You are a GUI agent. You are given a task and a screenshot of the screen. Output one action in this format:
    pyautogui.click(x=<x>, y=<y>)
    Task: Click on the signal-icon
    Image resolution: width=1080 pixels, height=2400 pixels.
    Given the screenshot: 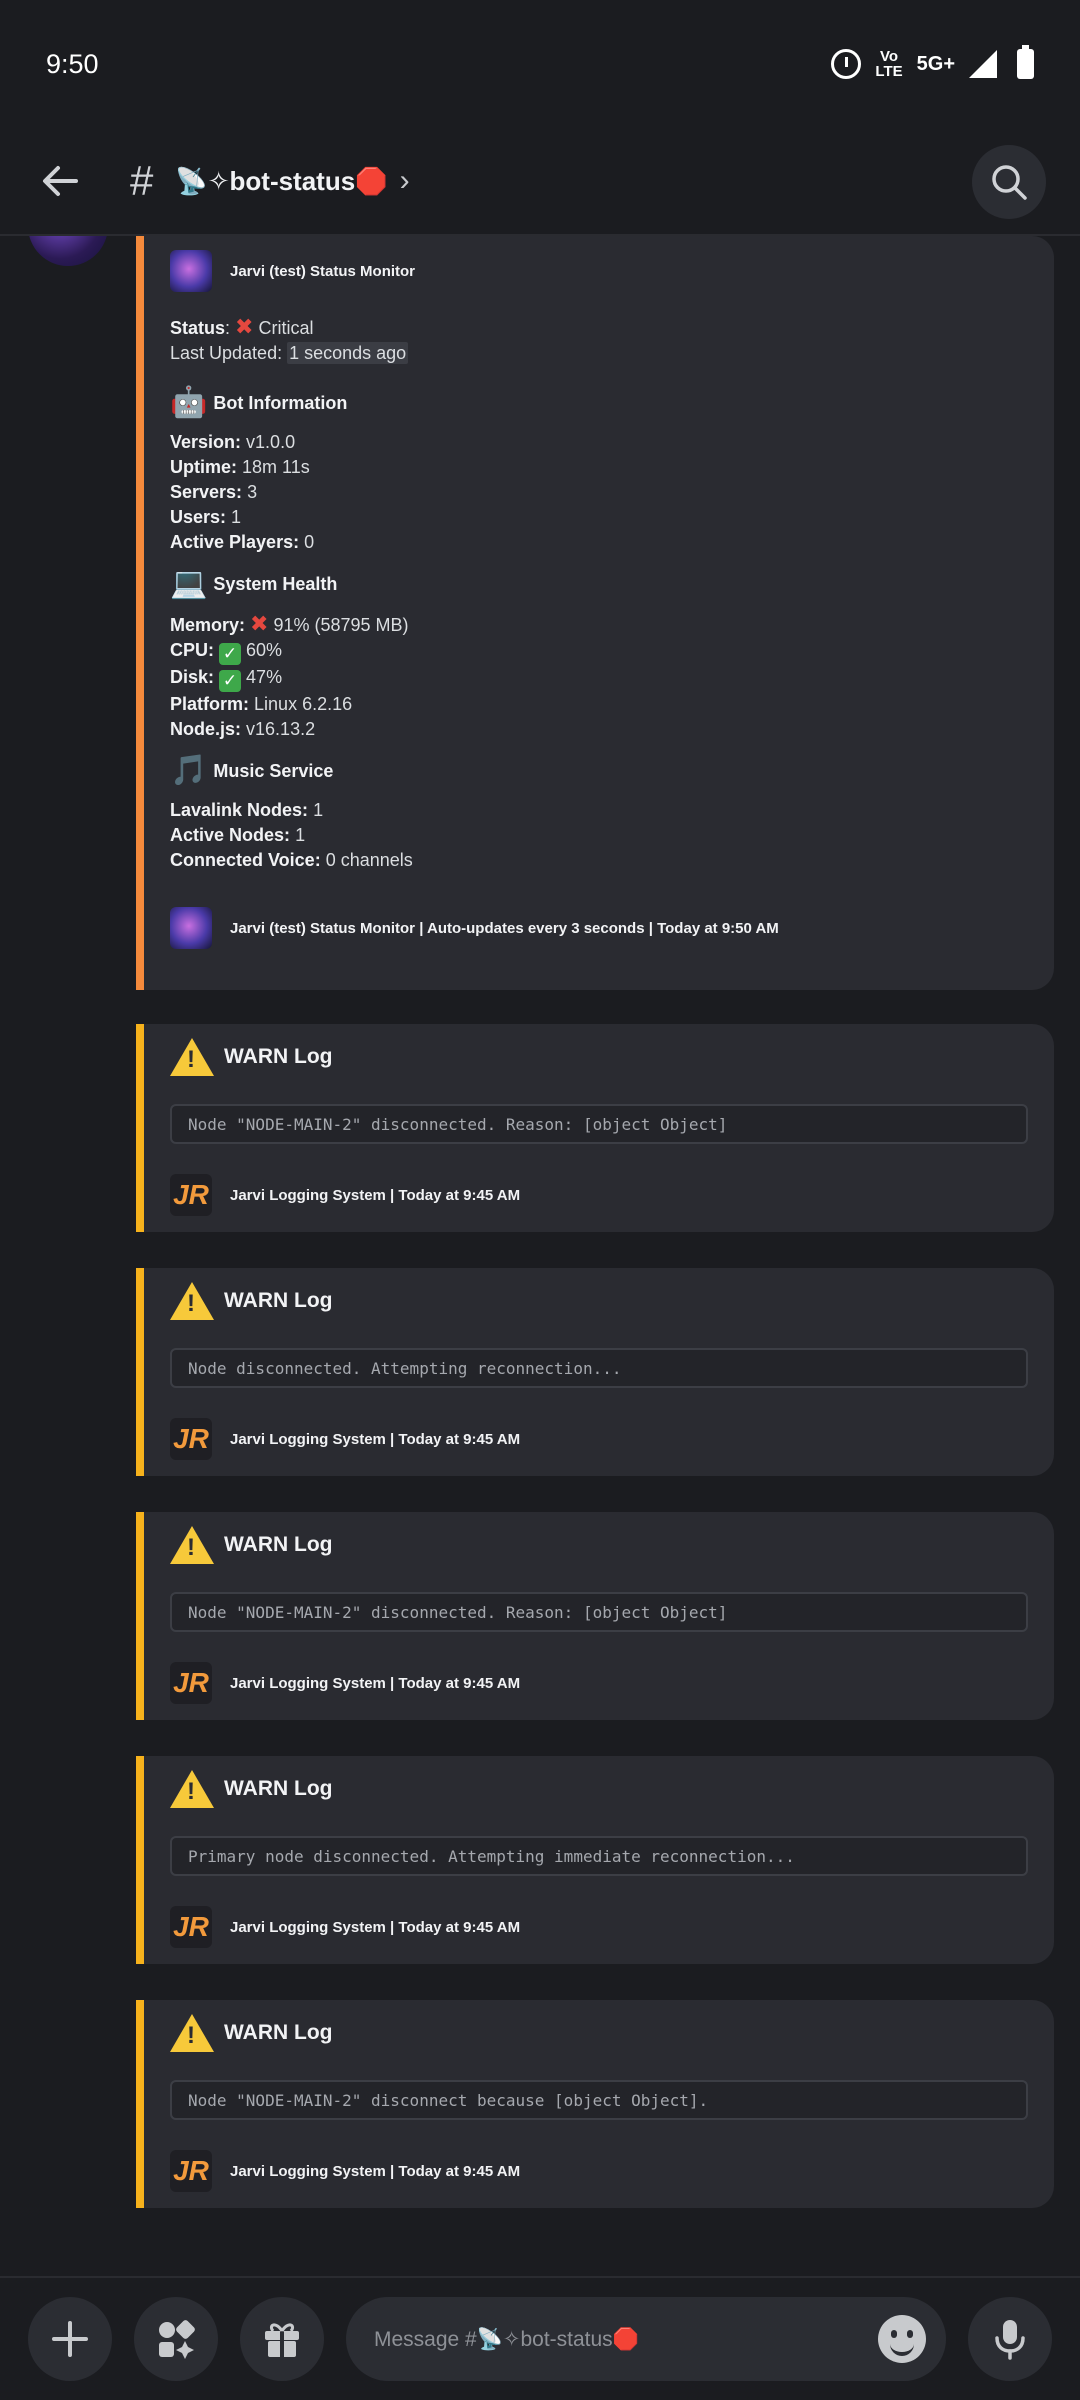 What is the action you would take?
    pyautogui.click(x=983, y=64)
    